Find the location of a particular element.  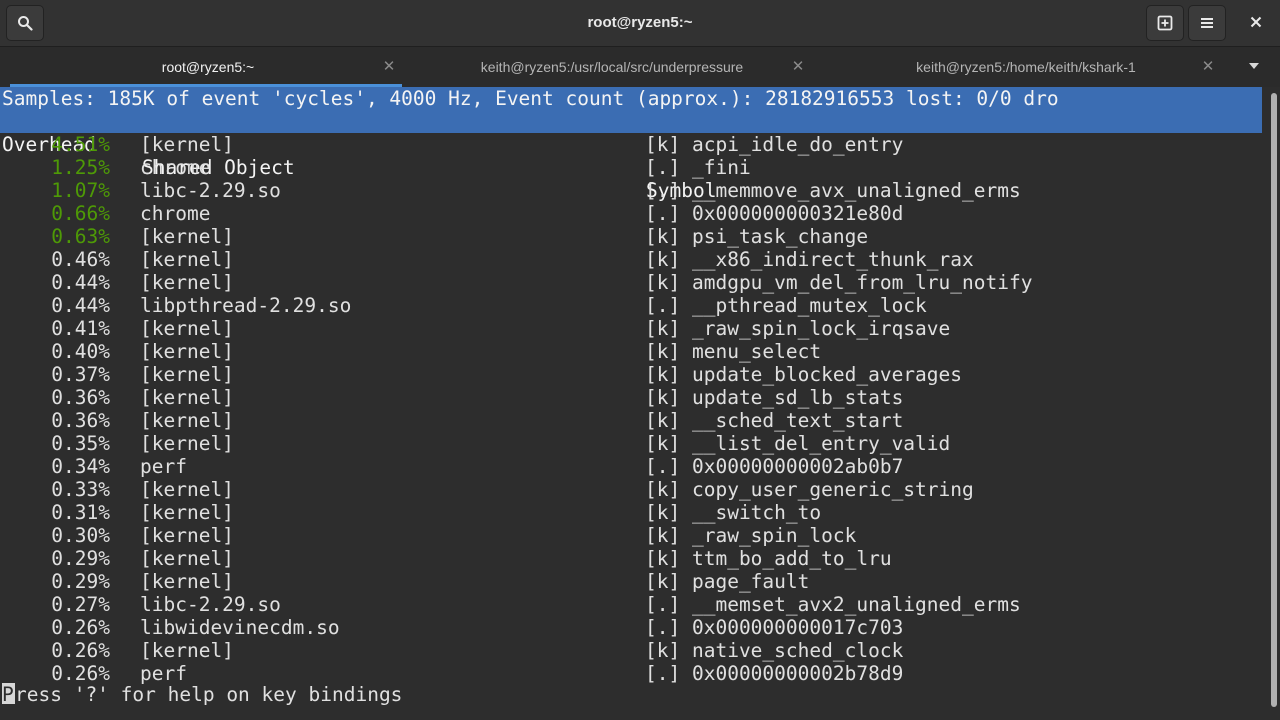

table-row: 0.30% [kernel] [k] _raw_spin_lock is located at coordinates (631, 535).